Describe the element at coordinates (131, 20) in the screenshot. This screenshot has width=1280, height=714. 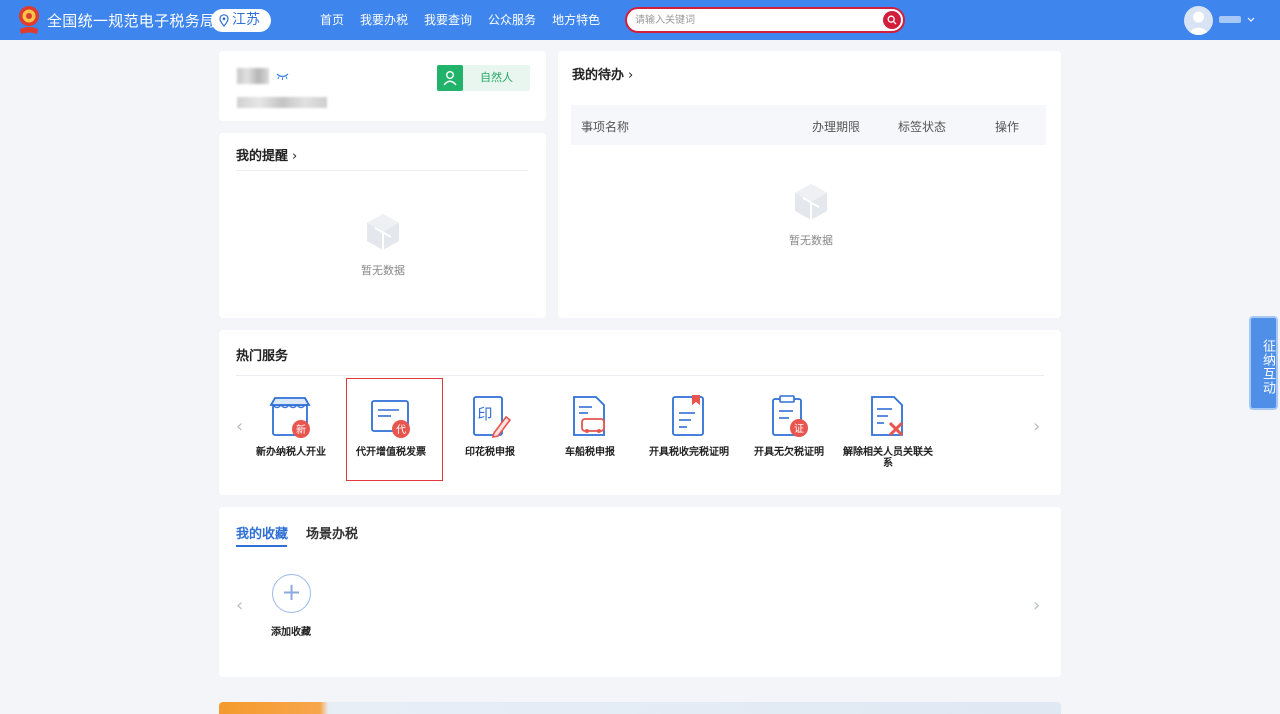
I see `site-title: 全国统一规范电子税务局` at that location.